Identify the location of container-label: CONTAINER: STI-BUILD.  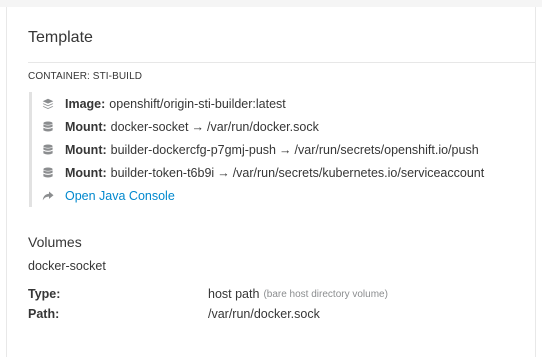
(85, 76).